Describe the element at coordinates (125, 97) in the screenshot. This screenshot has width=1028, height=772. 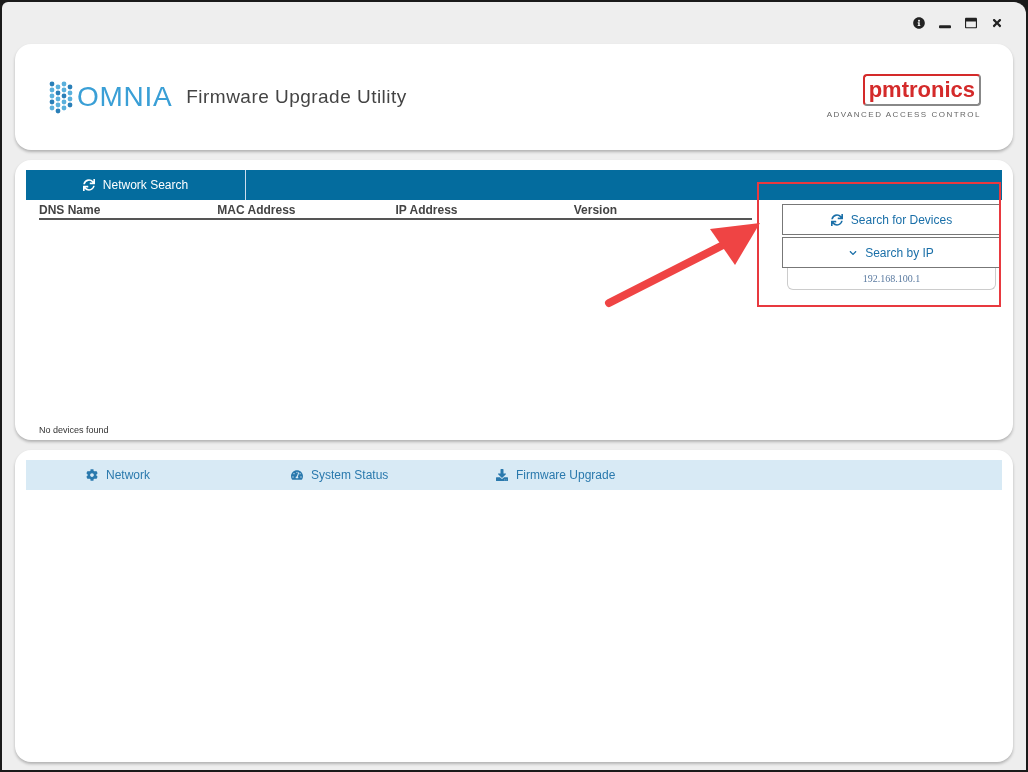
I see `logo-text: OMNIA` at that location.